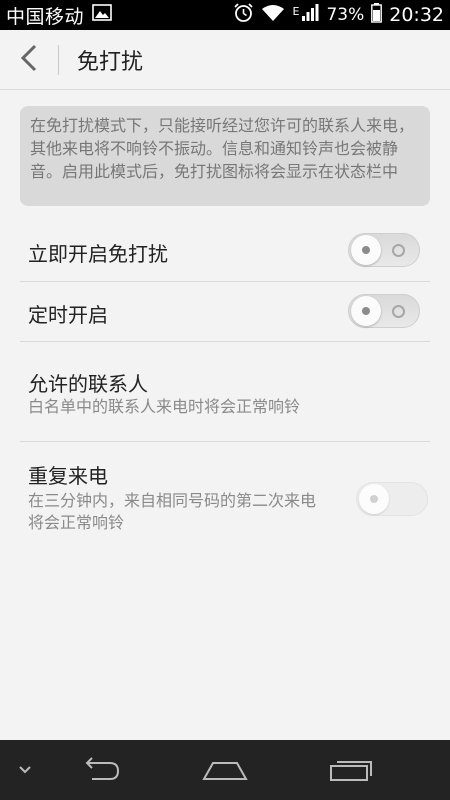 Image resolution: width=450 pixels, height=800 pixels. Describe the element at coordinates (98, 254) in the screenshot. I see `setting-title: 立即开启免打扰` at that location.